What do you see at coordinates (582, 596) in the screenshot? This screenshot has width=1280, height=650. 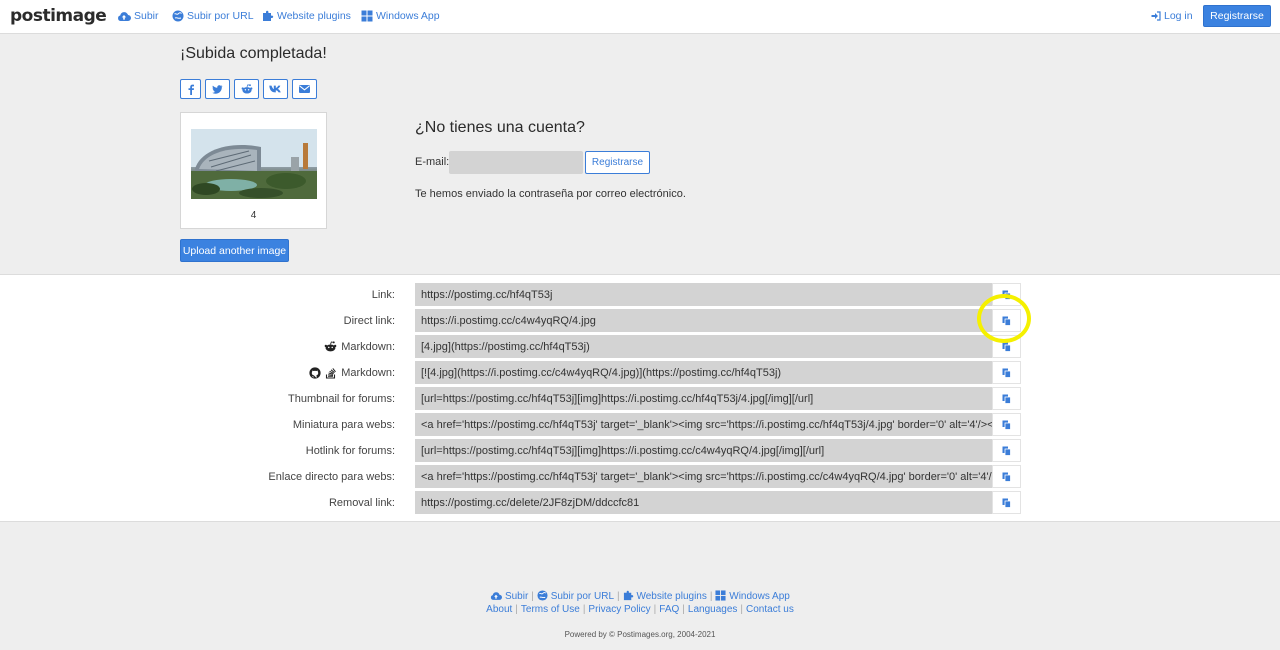 I see `footer-upload-url-label: Subir por URL` at bounding box center [582, 596].